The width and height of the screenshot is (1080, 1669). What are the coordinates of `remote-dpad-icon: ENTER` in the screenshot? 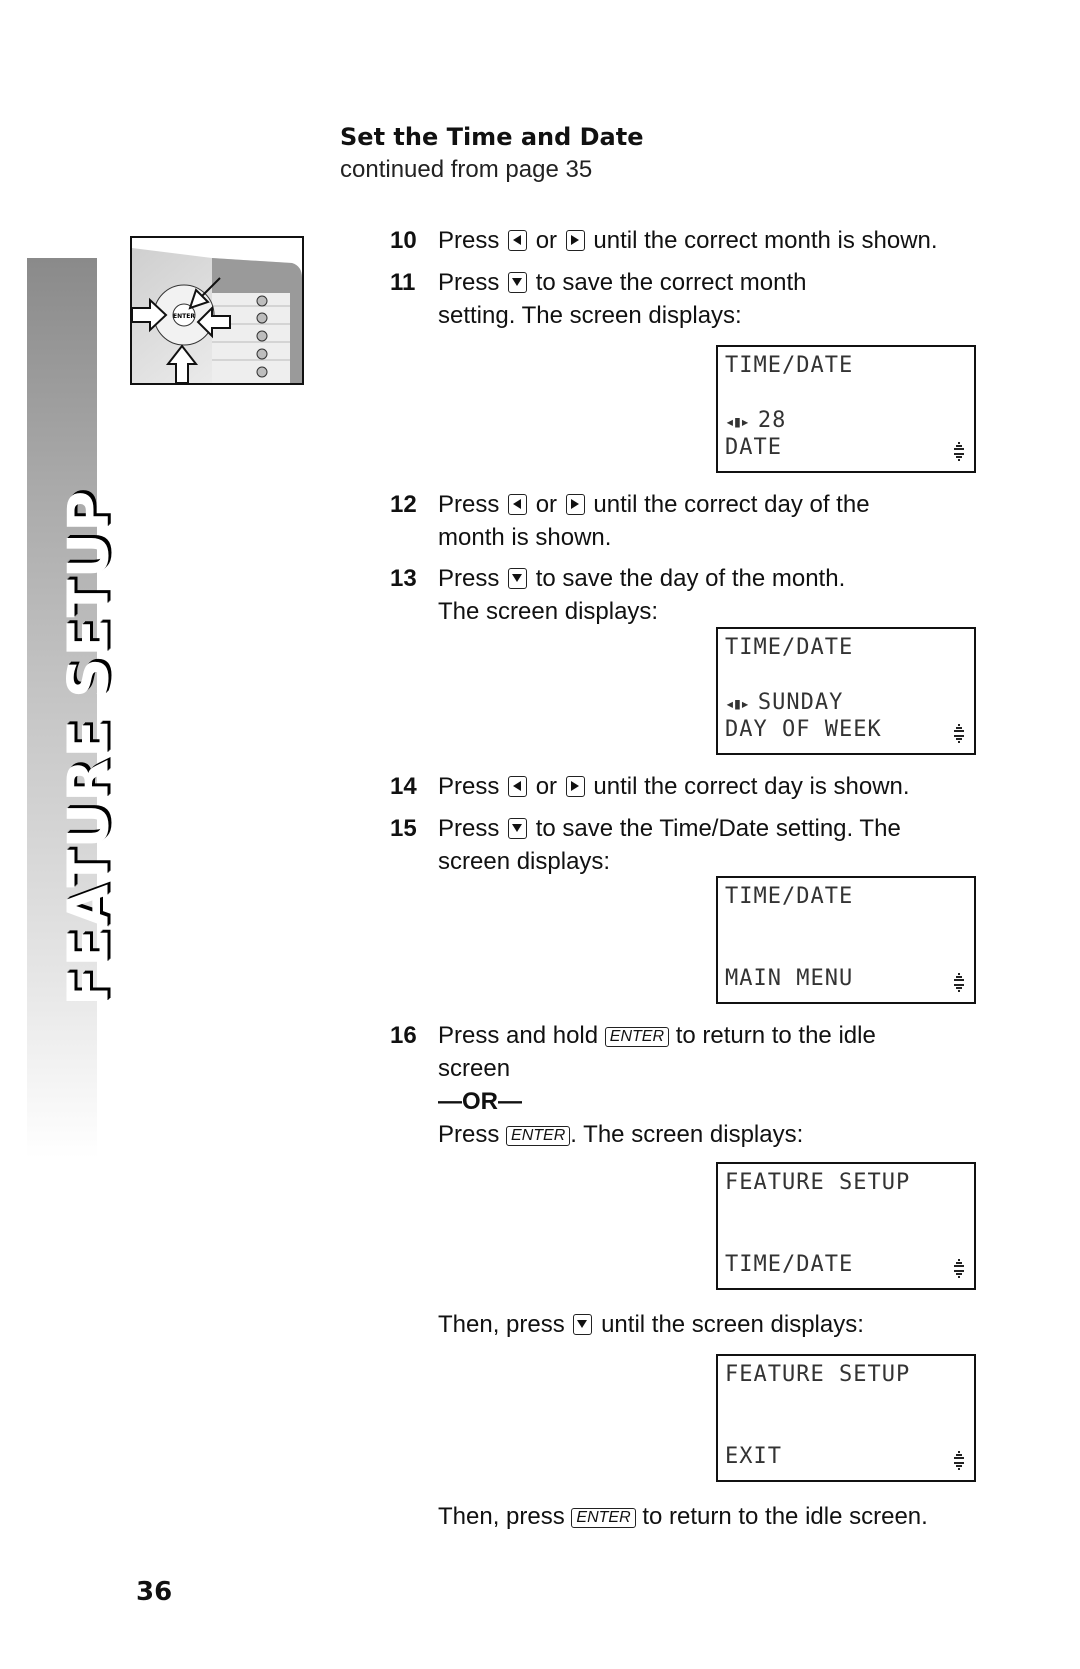 It's located at (217, 315).